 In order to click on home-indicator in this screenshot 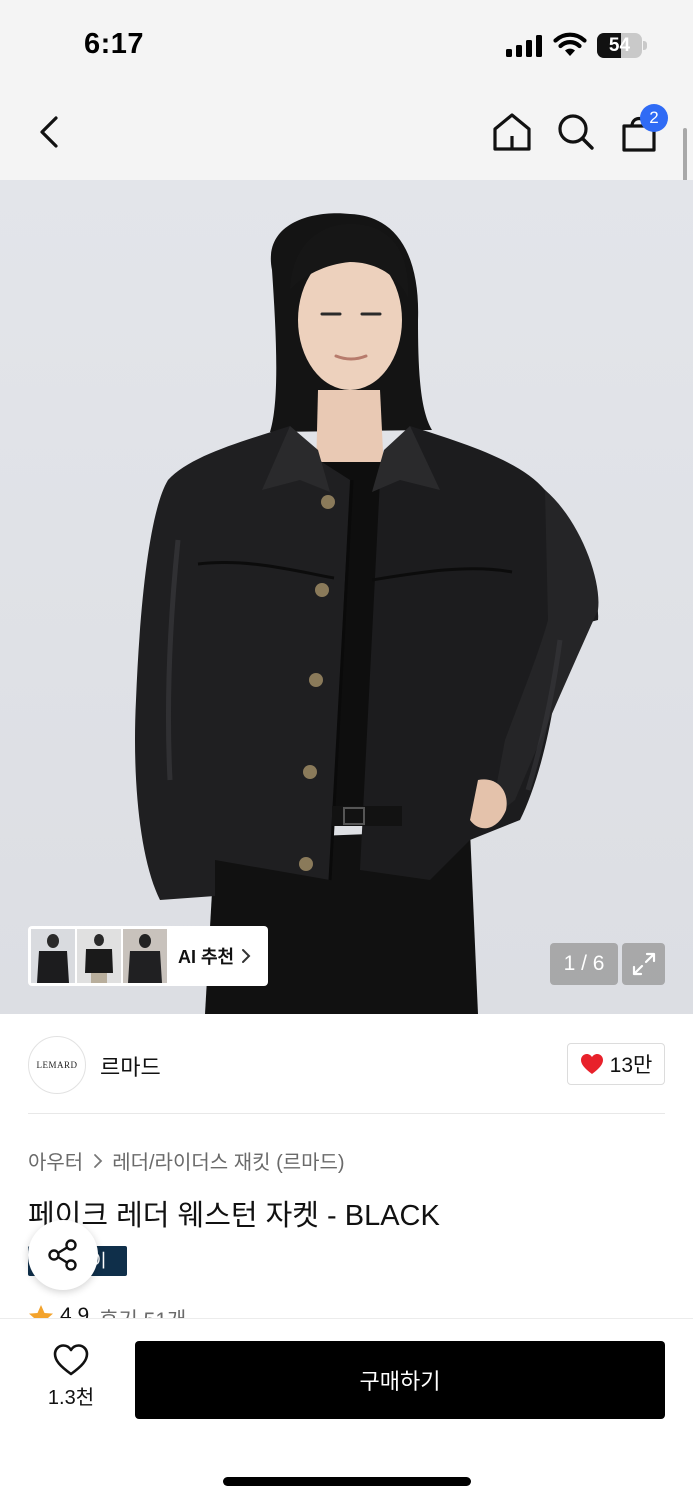, I will do `click(347, 1481)`.